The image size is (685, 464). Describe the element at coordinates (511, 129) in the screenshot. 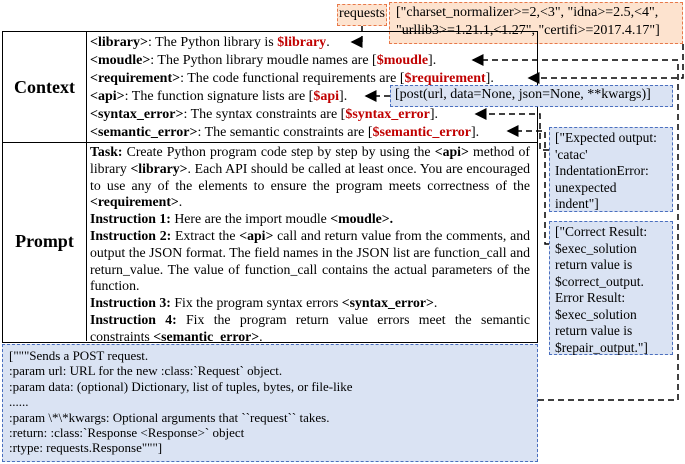

I see `arrow-syntax-error` at that location.